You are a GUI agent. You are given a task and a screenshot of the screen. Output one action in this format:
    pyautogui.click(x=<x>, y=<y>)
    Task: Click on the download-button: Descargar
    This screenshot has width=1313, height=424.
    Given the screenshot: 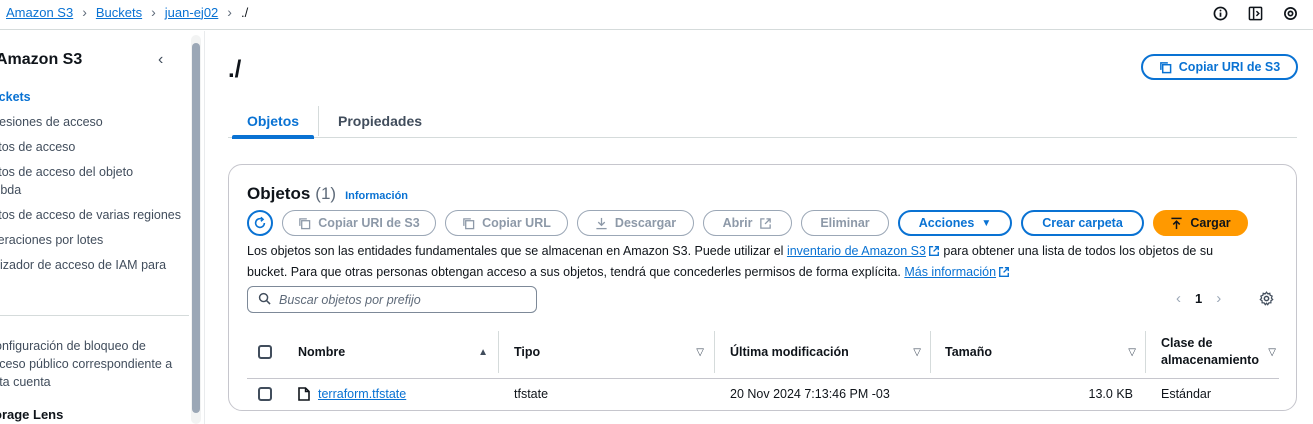 What is the action you would take?
    pyautogui.click(x=635, y=223)
    